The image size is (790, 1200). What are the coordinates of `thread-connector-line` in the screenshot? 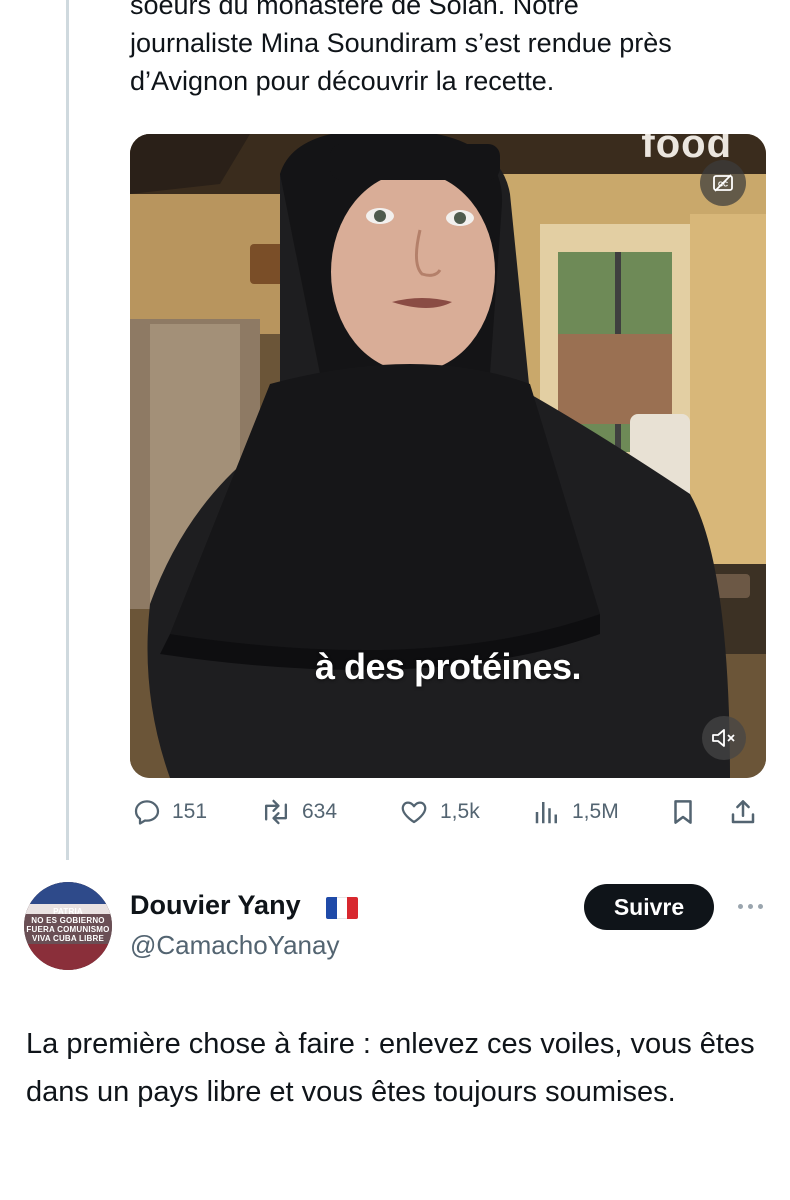 It's located at (67, 430).